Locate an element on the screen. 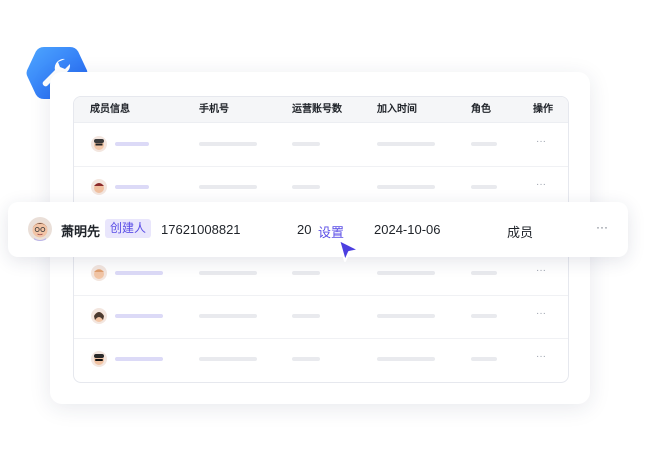 The height and width of the screenshot is (454, 654). table-header: 成员信息 手机号 运营账号数 加入时间 角色 操作 is located at coordinates (321, 110).